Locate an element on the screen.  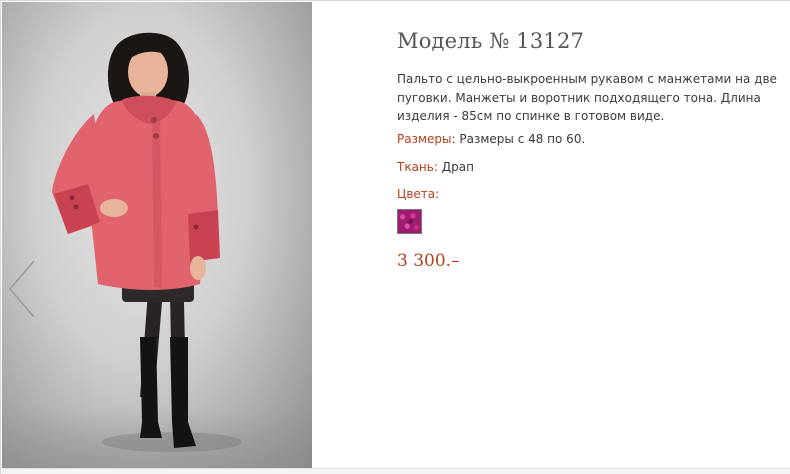
bottom-divider is located at coordinates (395, 471).